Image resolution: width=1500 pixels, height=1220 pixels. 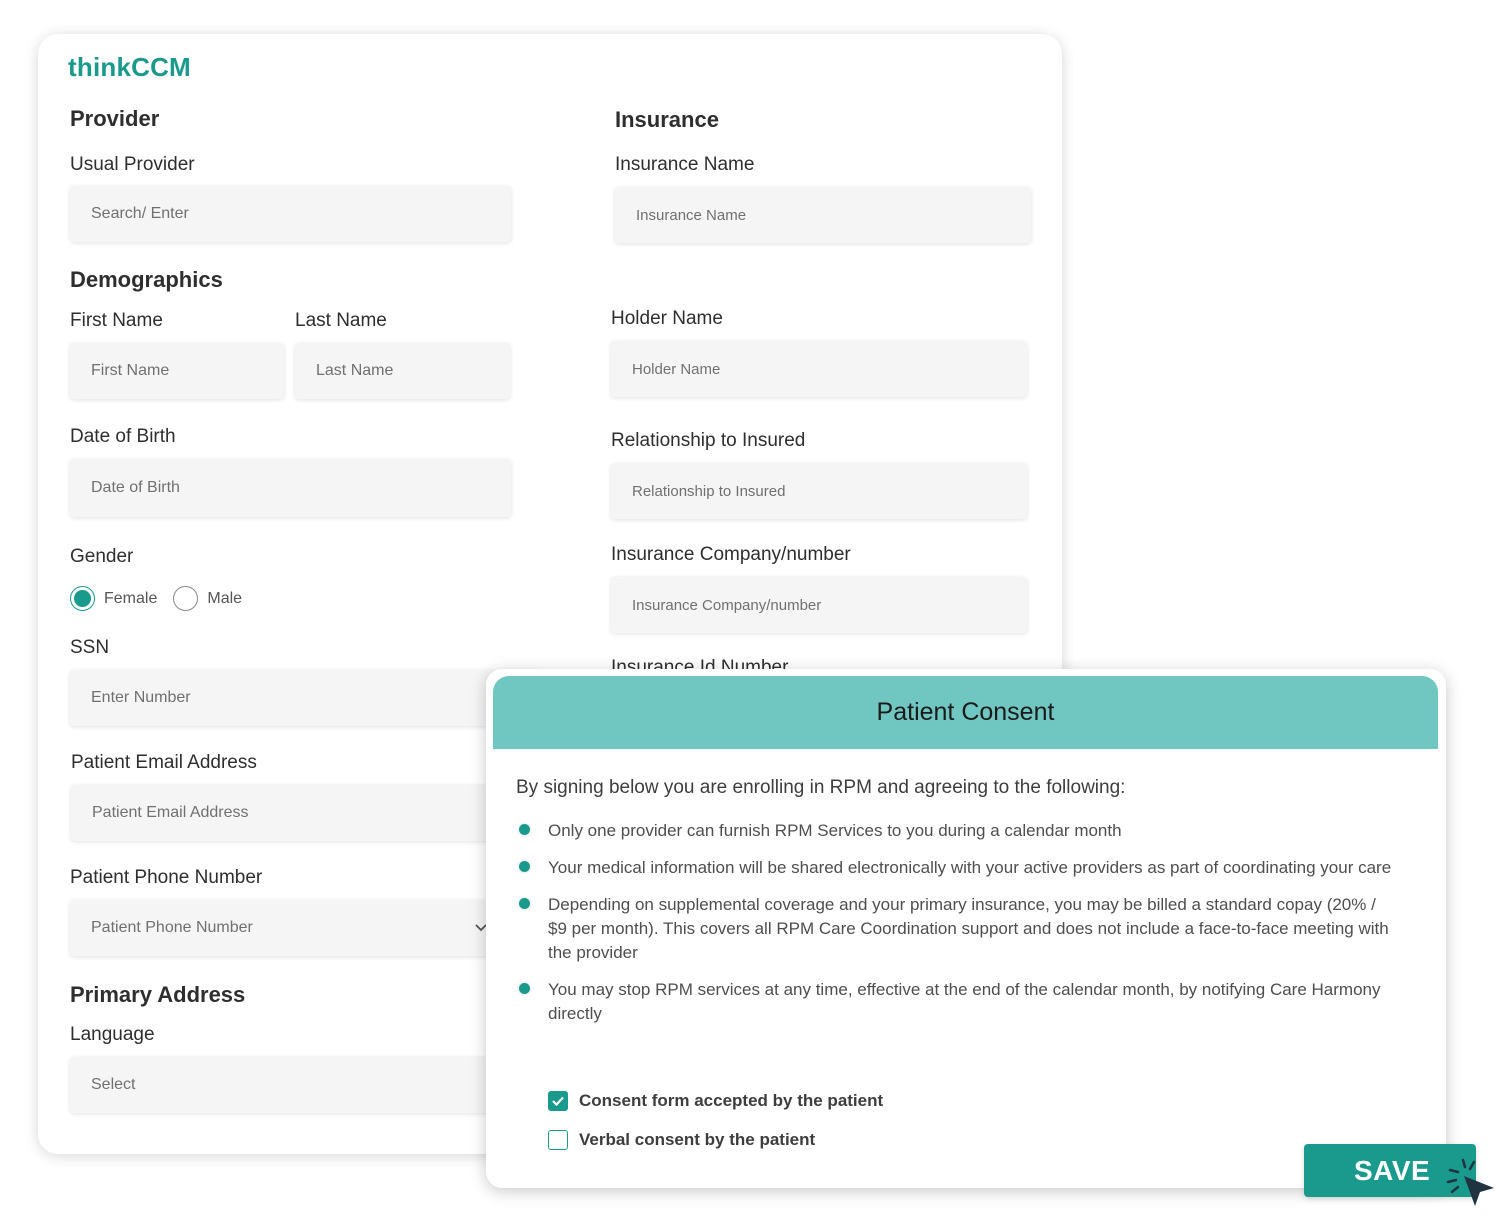 I want to click on ssn-input: Enter Number, so click(x=305, y=698).